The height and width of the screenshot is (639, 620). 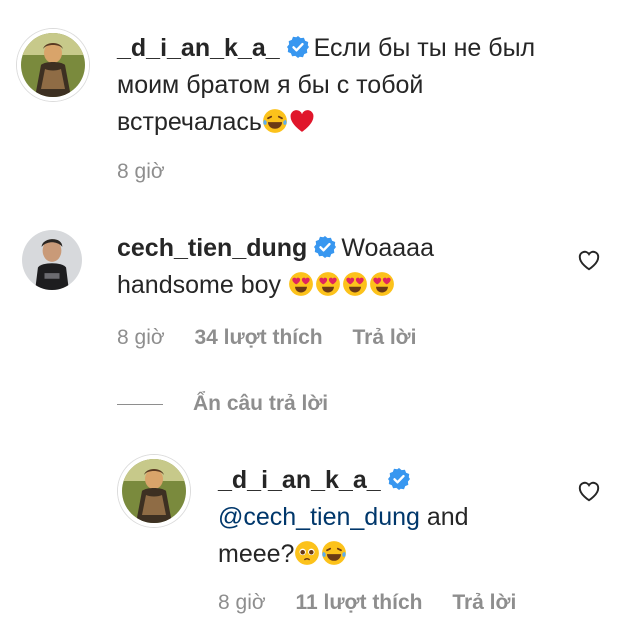 I want to click on reply-likes: 11 lượt thích, so click(x=358, y=602).